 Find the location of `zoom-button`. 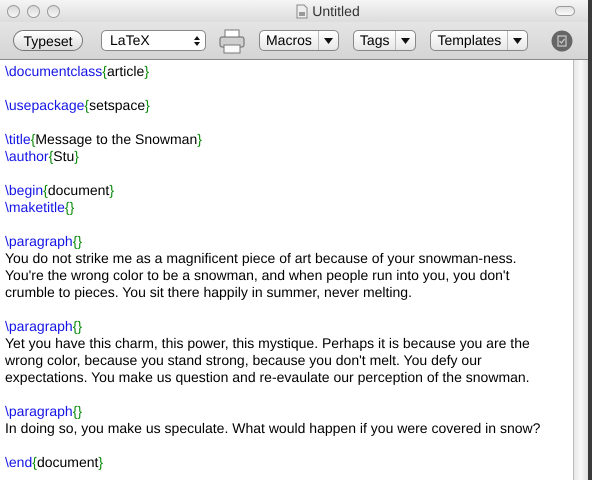

zoom-button is located at coordinates (53, 11).